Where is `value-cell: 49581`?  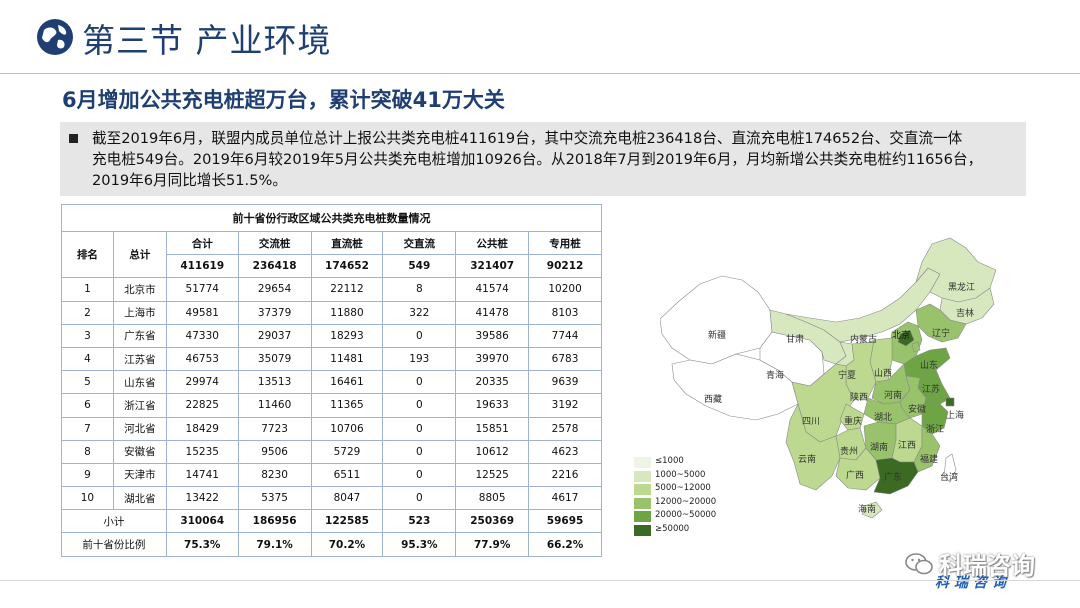
value-cell: 49581 is located at coordinates (202, 312).